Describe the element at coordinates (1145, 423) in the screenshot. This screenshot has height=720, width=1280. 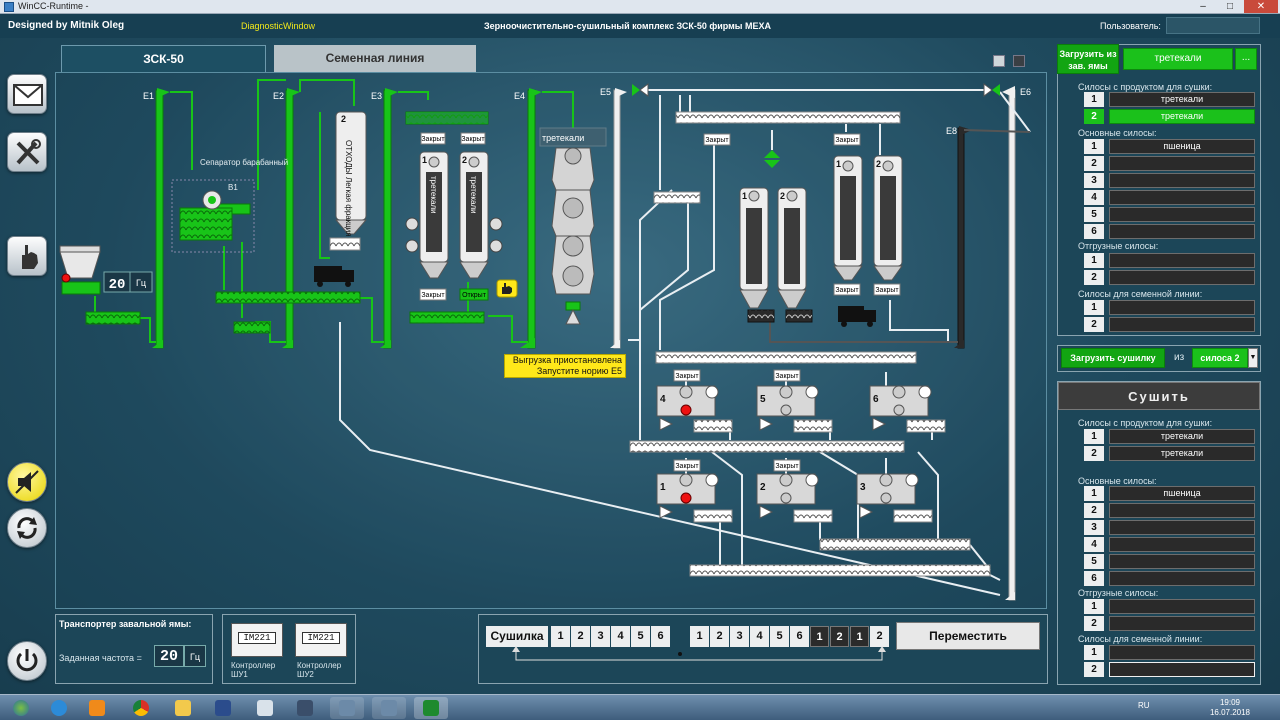
I see `dry-product-silos-label: Силосы с продуктом для сушки:` at that location.